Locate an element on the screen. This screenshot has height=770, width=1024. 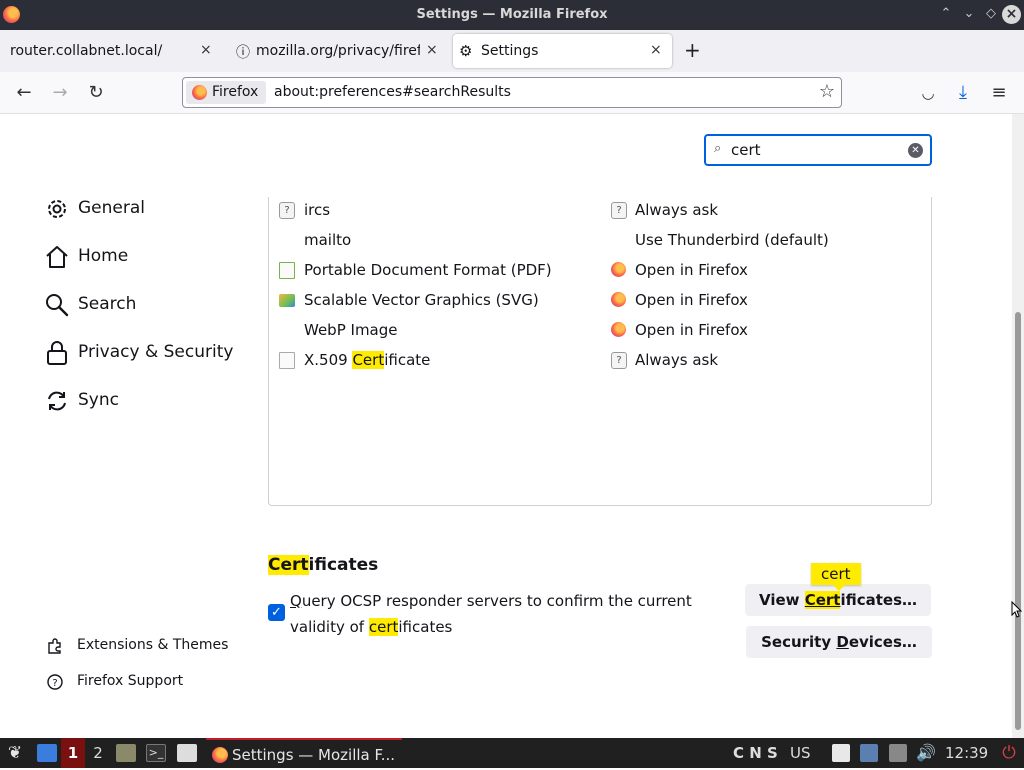
volume-icon: 🔊 is located at coordinates (926, 753).